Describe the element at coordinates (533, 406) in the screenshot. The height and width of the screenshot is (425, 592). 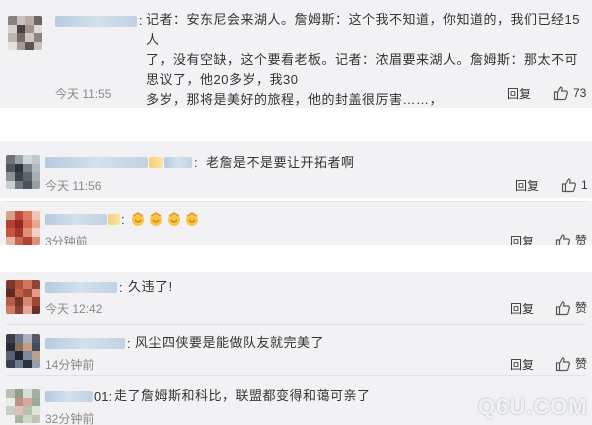
I see `watermark: Q6U.COM` at that location.